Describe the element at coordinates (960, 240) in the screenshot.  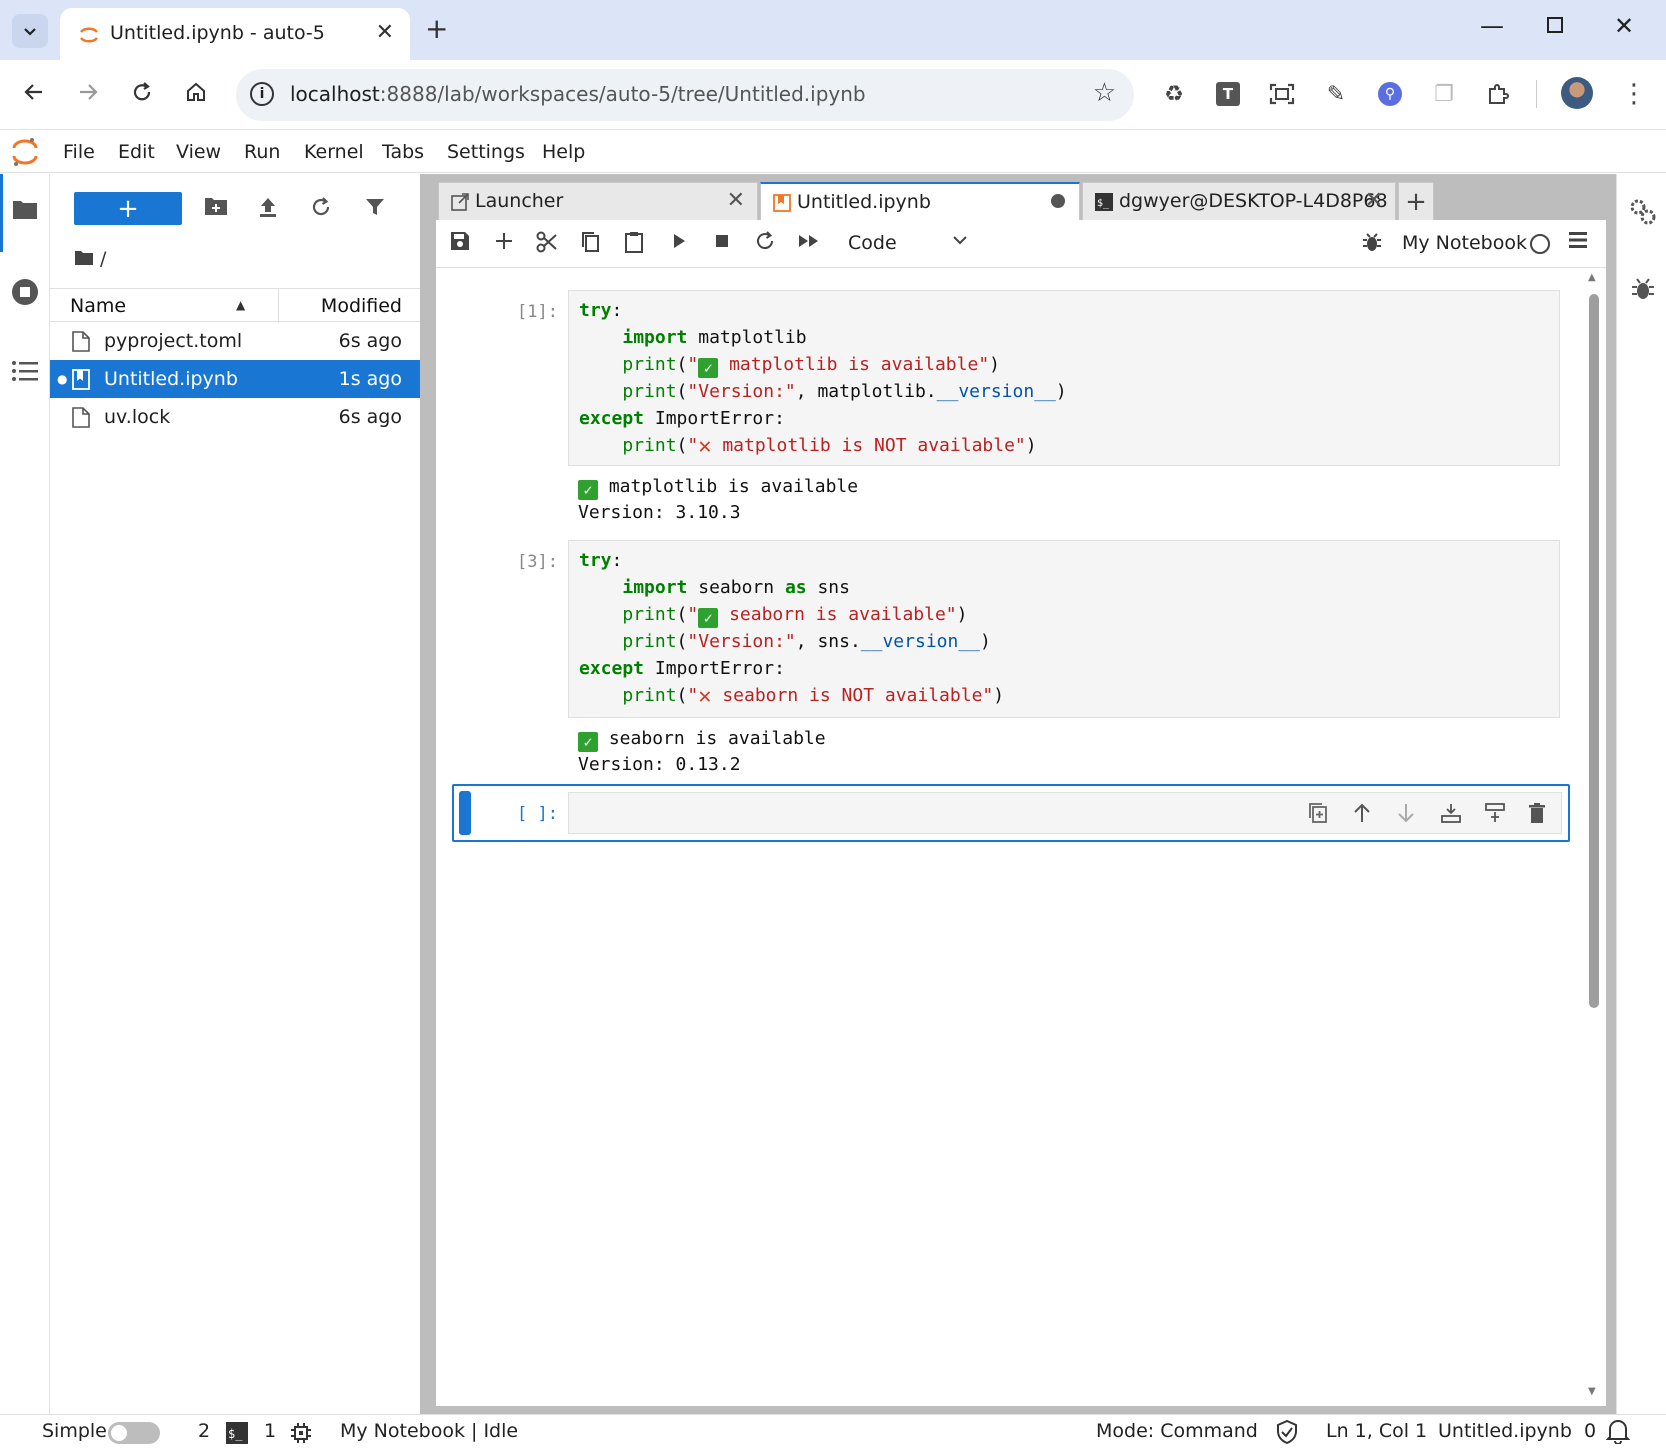
I see `chevron-down-icon` at that location.